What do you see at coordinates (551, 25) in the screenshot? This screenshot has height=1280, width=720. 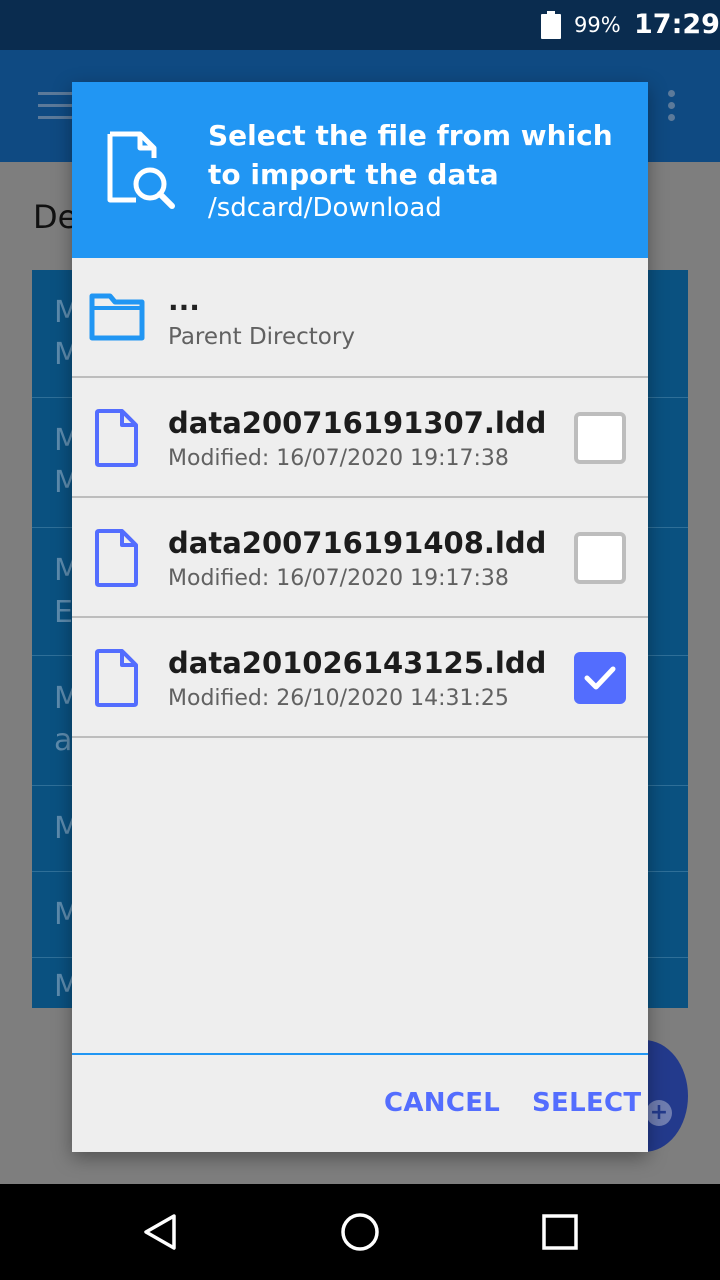 I see `battery-icon` at bounding box center [551, 25].